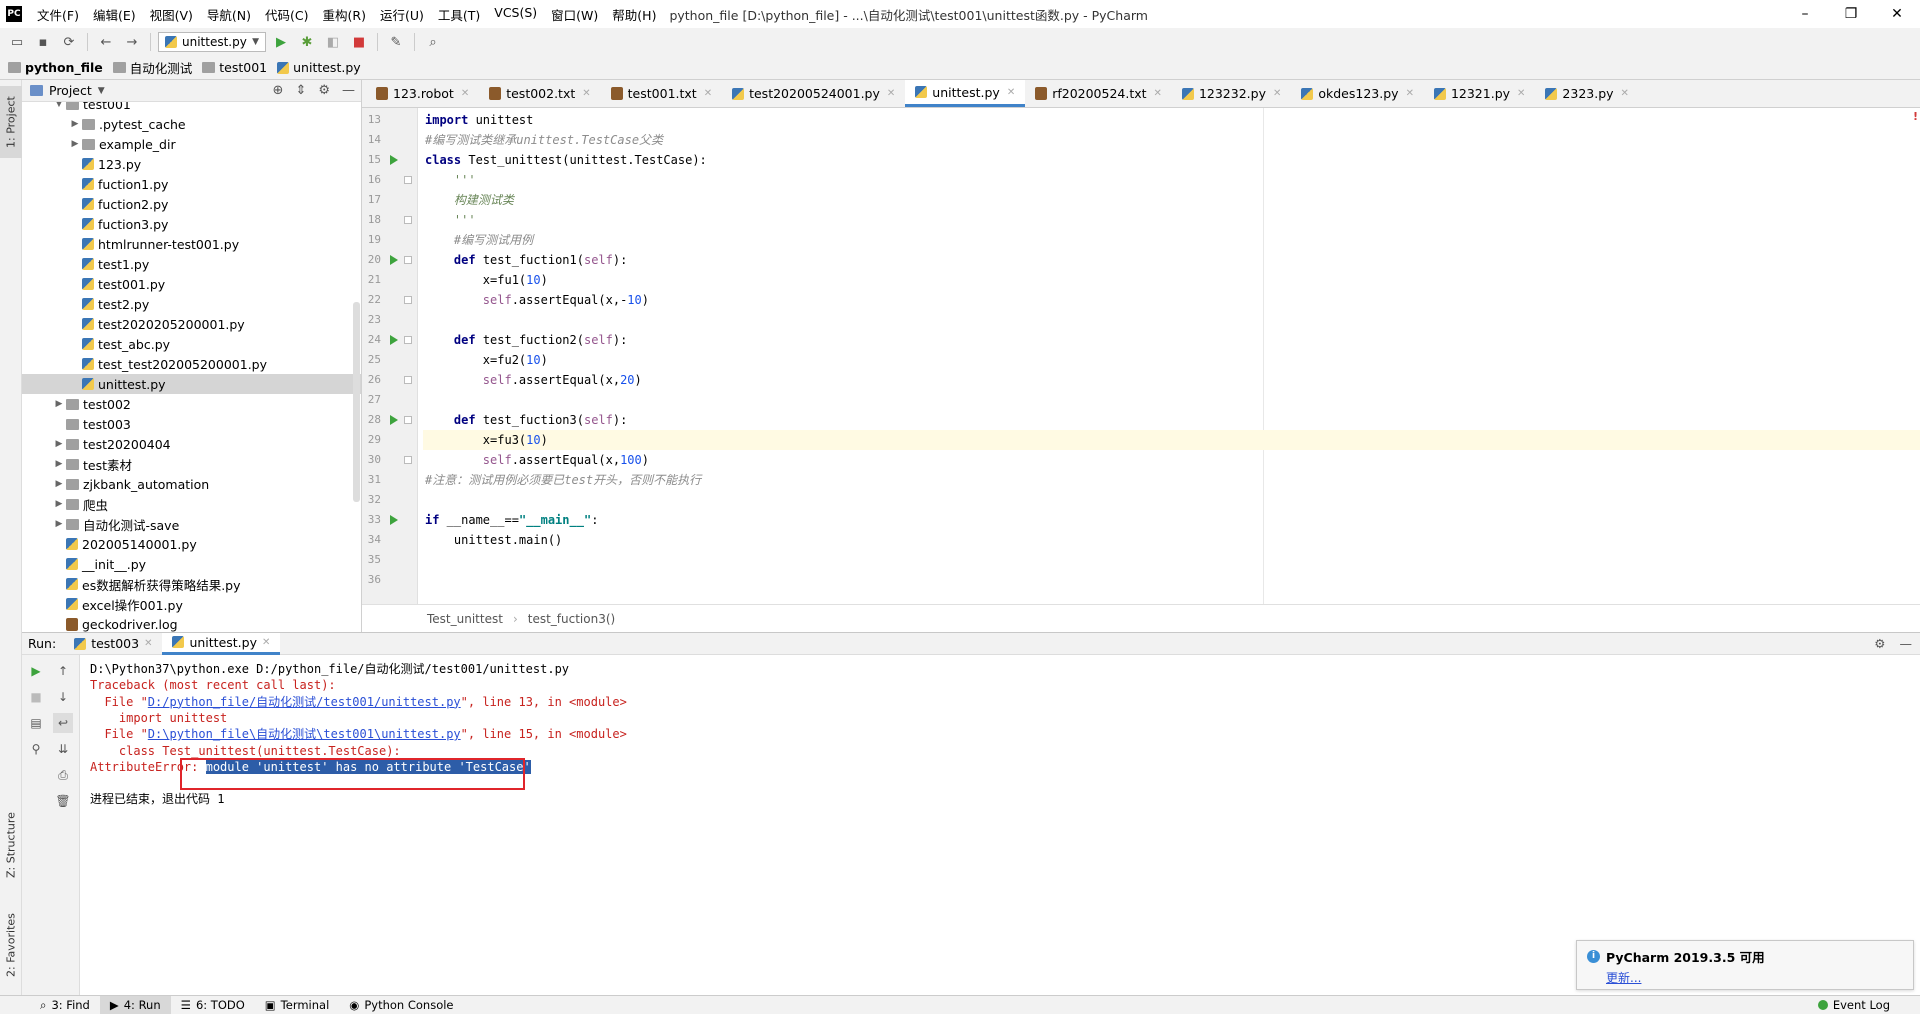 This screenshot has height=1014, width=1920. I want to click on code-line: #注意：测试用例必须要已test开头，否则不能执行, so click(1171, 480).